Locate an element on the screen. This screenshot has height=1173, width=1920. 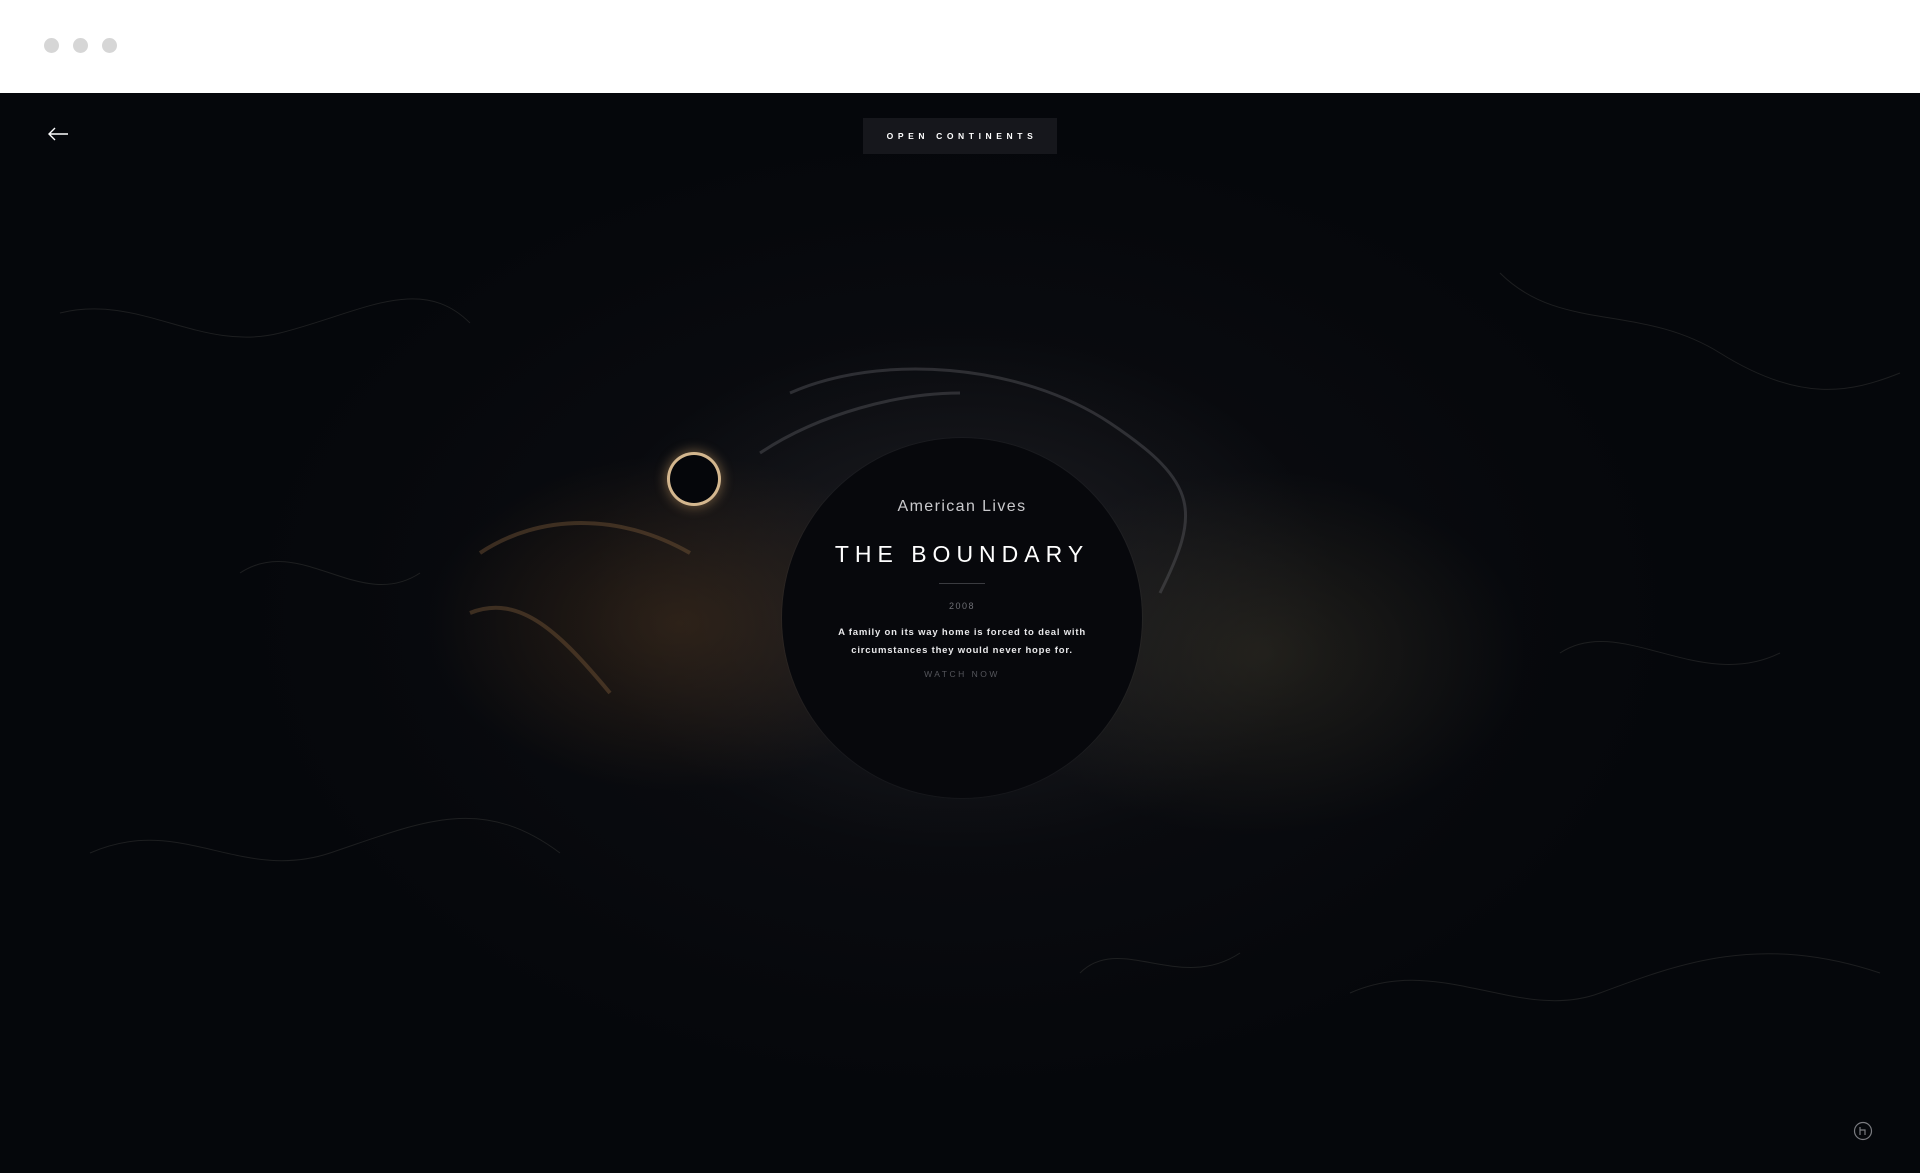
minimize-window-dot is located at coordinates (80, 45).